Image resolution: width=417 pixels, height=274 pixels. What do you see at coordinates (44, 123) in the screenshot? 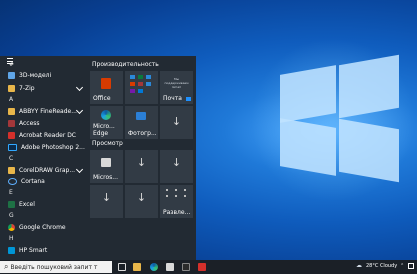
I see `app-item-access: Access` at bounding box center [44, 123].